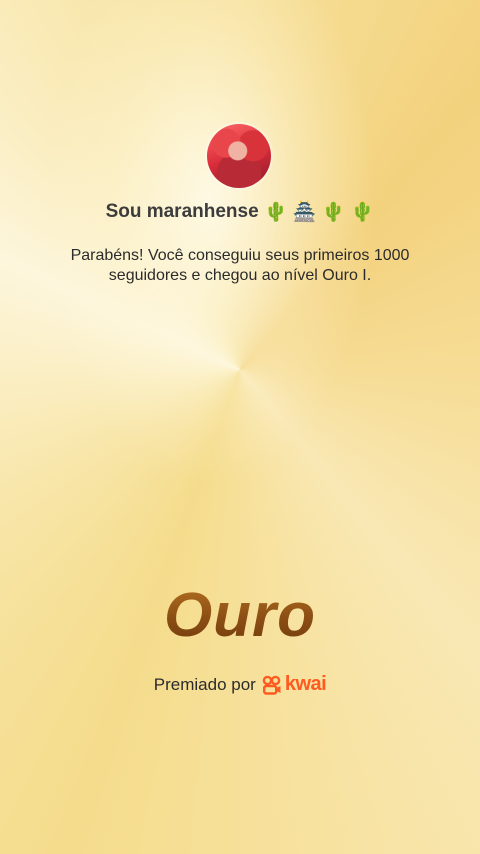 This screenshot has height=854, width=480. What do you see at coordinates (319, 212) in the screenshot?
I see `profile-name-emoji: 🌵 🏯 🌵 🌵` at bounding box center [319, 212].